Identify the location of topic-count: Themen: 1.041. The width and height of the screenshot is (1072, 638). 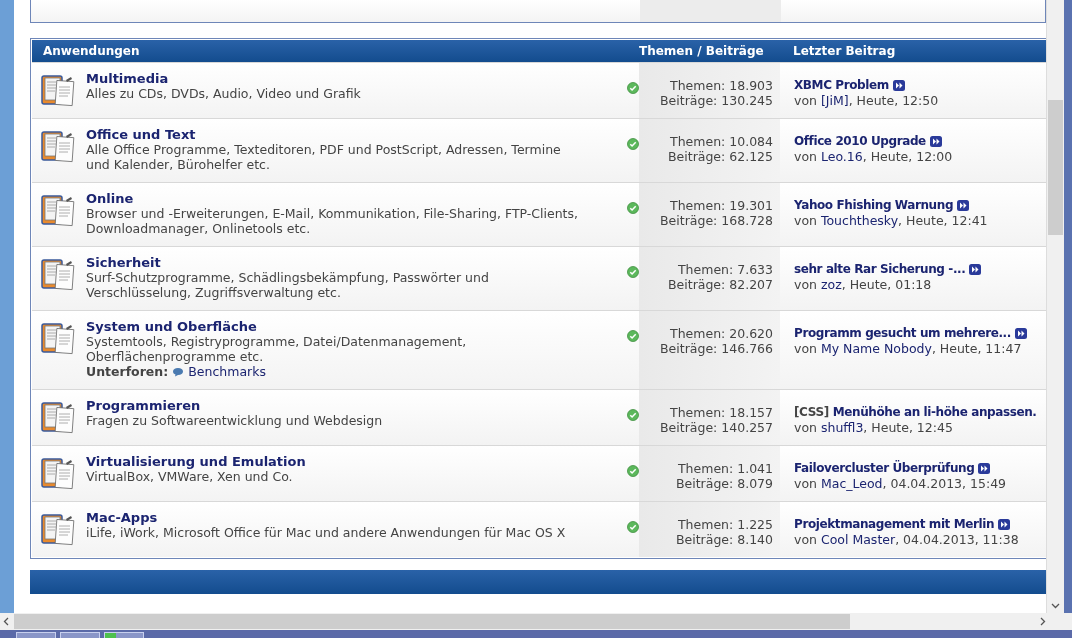
(725, 468).